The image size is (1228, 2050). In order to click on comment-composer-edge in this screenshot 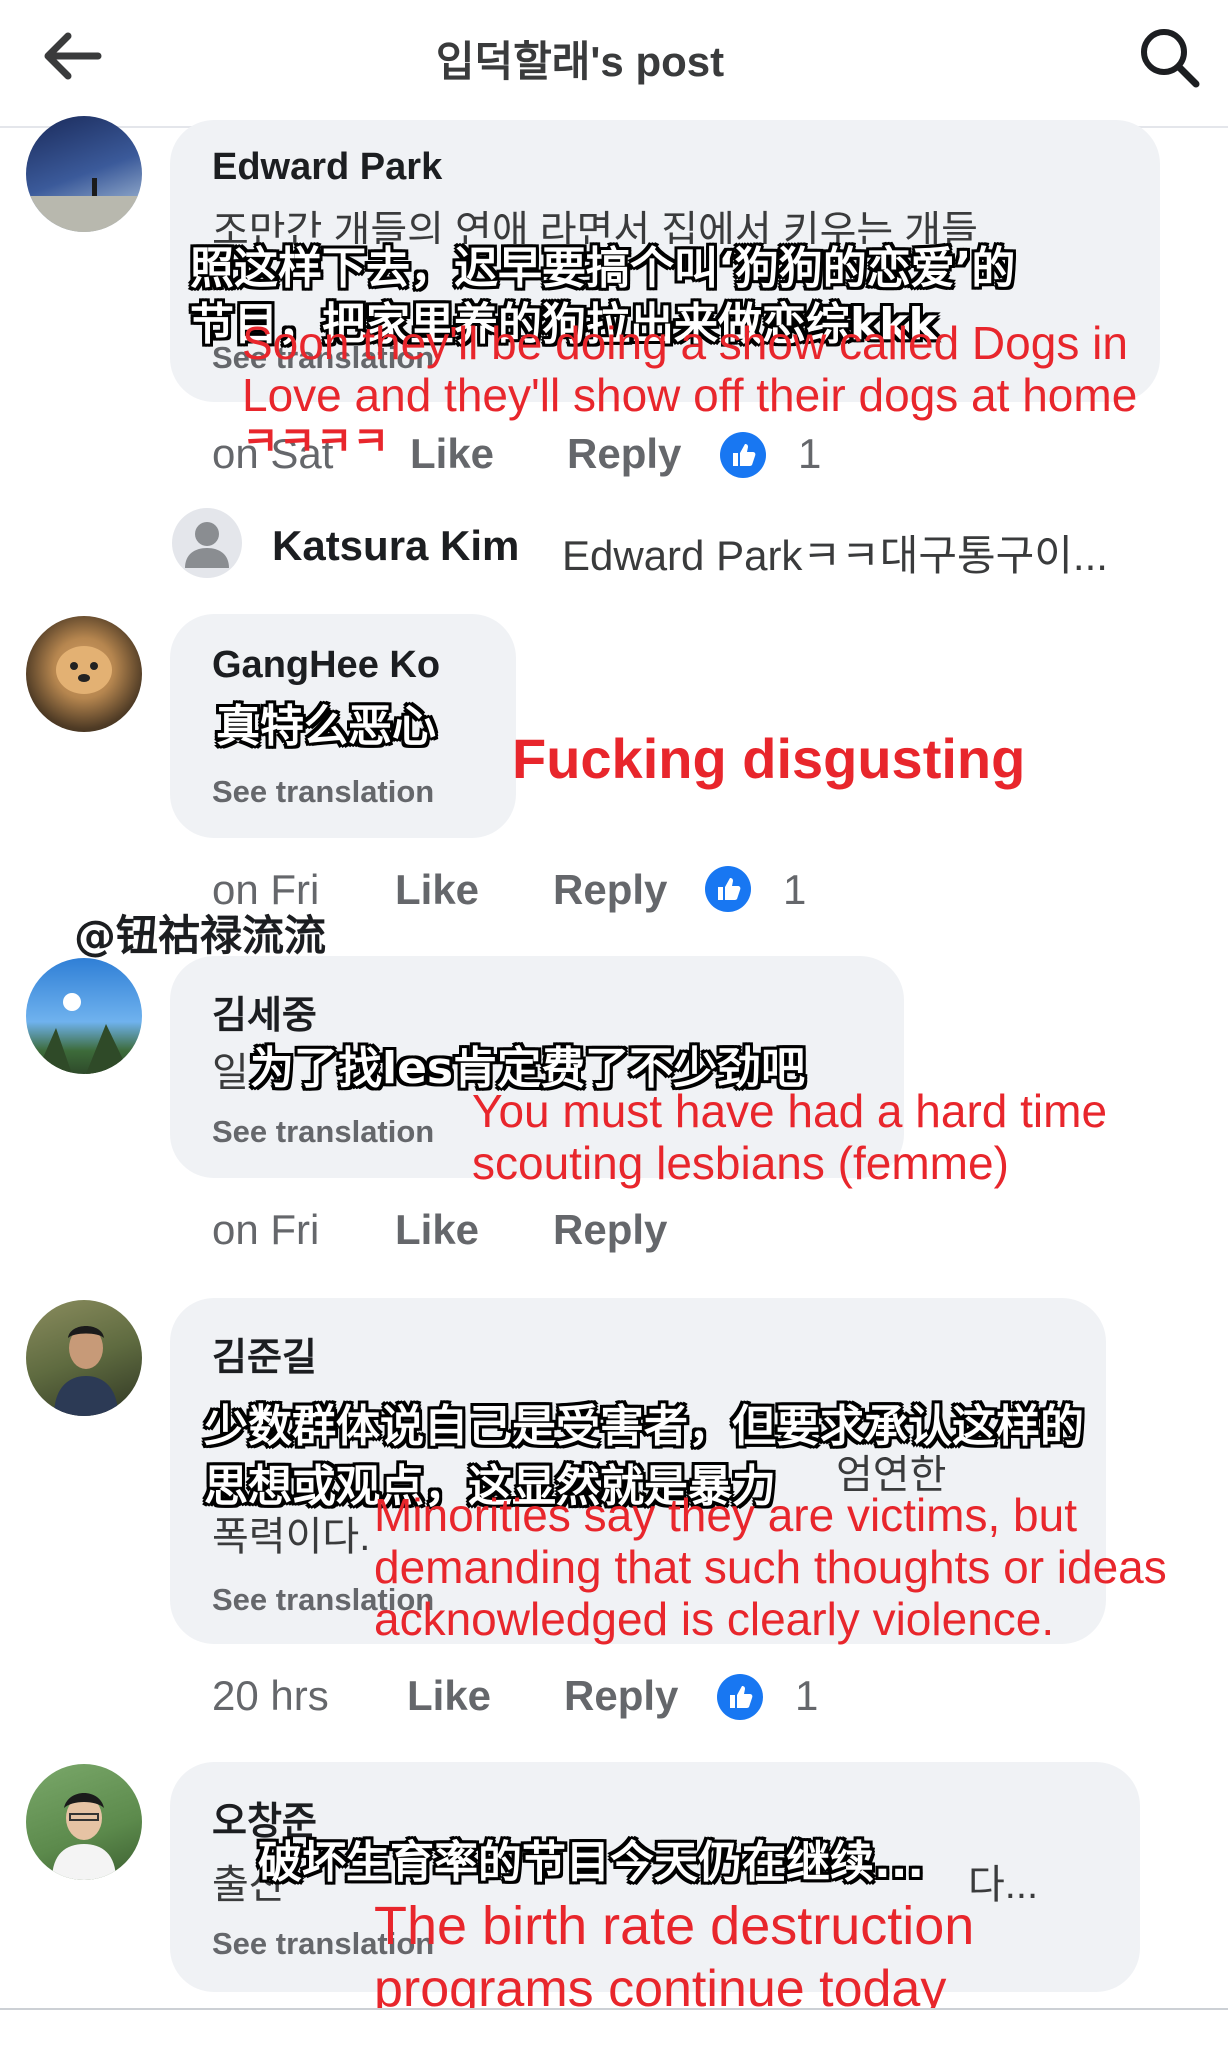, I will do `click(614, 2029)`.